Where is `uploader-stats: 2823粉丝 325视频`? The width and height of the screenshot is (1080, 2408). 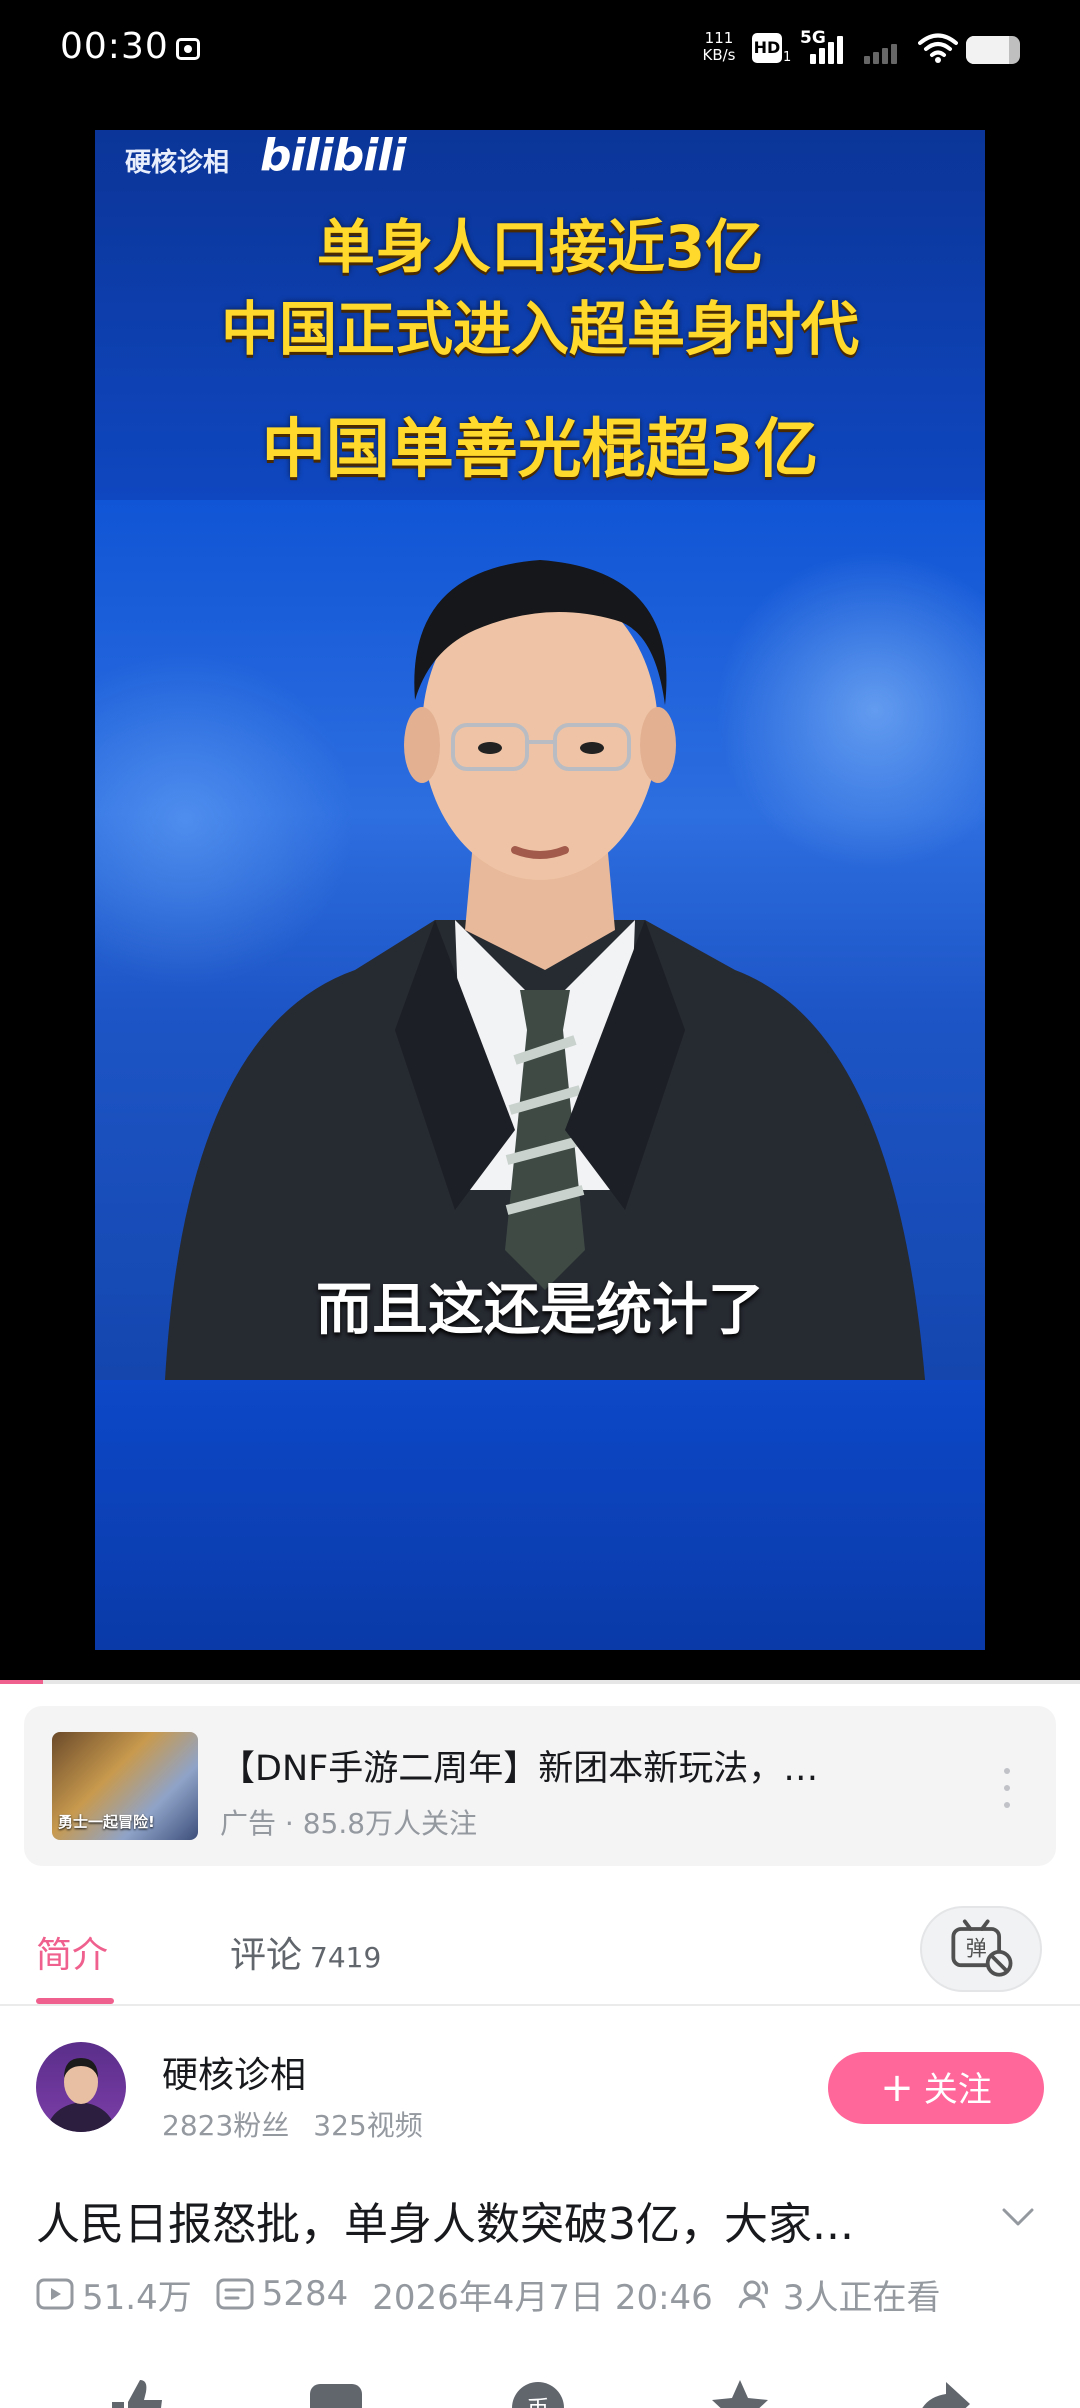 uploader-stats: 2823粉丝 325视频 is located at coordinates (292, 2124).